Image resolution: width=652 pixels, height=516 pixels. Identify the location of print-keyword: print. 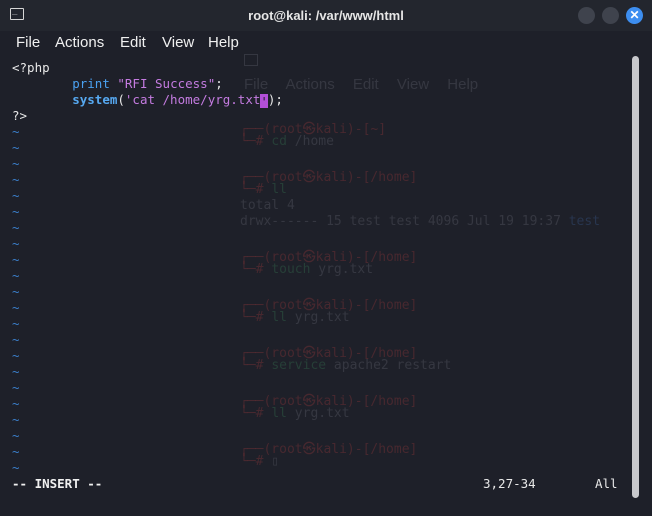
(91, 83).